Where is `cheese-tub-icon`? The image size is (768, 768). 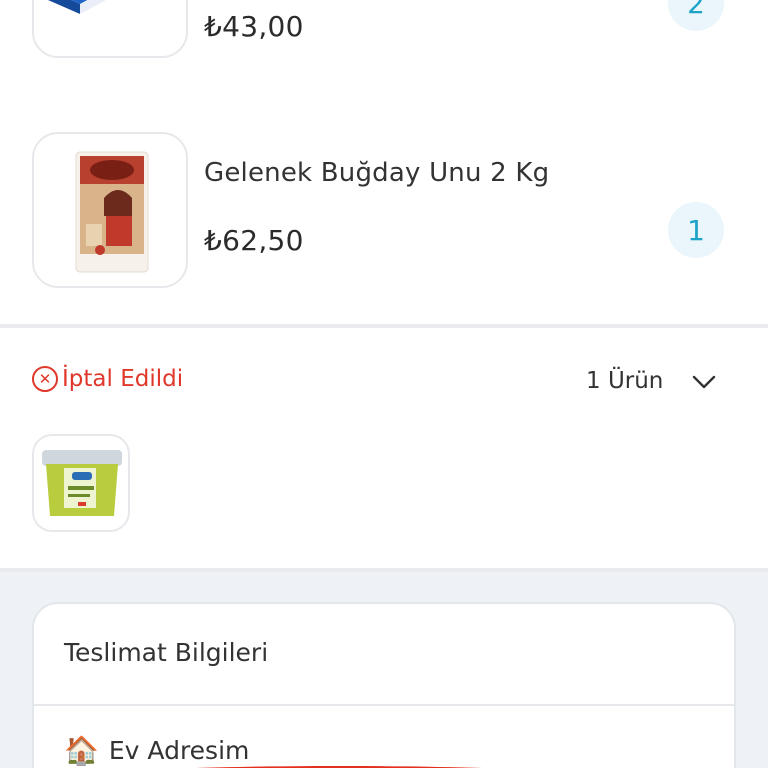
cheese-tub-icon is located at coordinates (82, 483).